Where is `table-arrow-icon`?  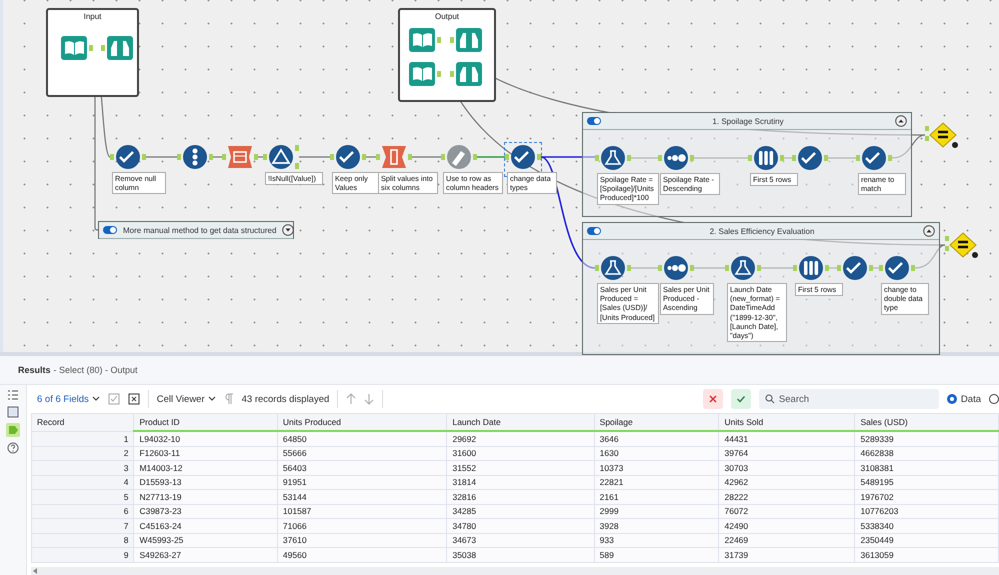 table-arrow-icon is located at coordinates (240, 157).